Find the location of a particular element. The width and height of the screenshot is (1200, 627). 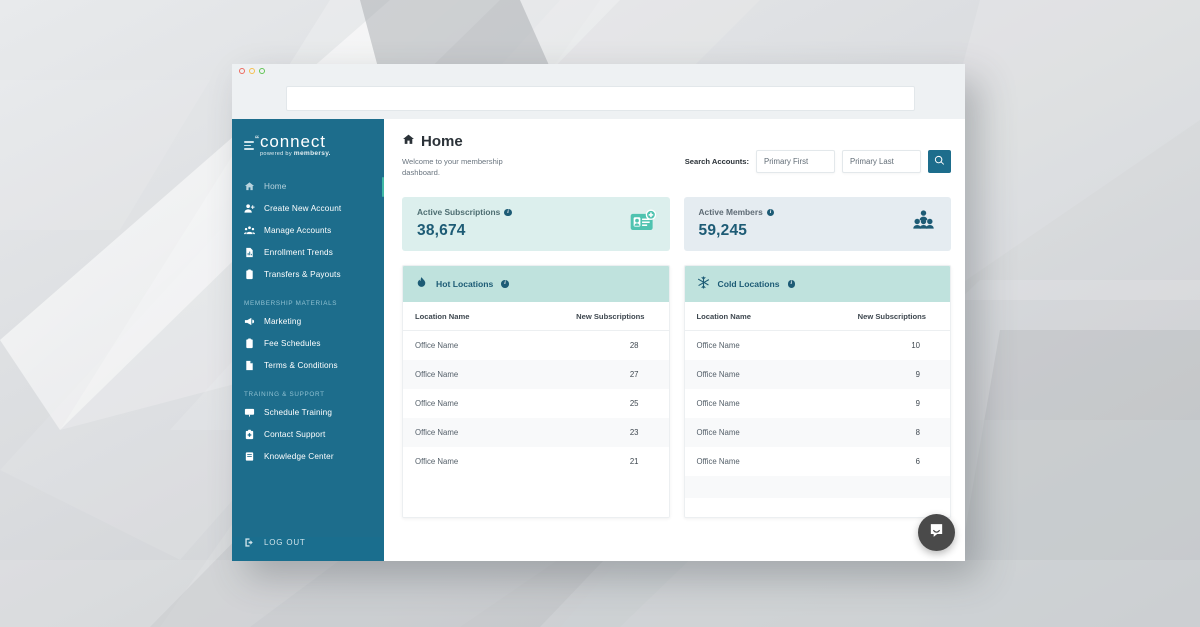

address-bar-input is located at coordinates (600, 98).